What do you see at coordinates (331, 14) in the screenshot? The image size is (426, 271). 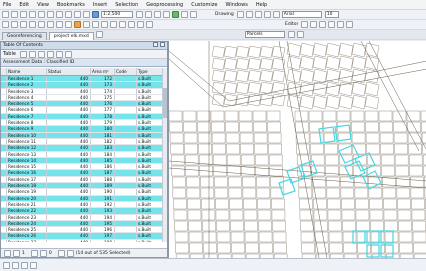 I see `font-size-select: 10` at bounding box center [331, 14].